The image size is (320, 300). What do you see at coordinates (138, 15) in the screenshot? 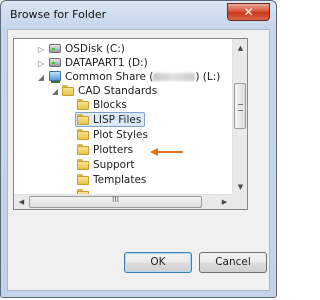
I see `title-bar: Browse for Folder ✕` at bounding box center [138, 15].